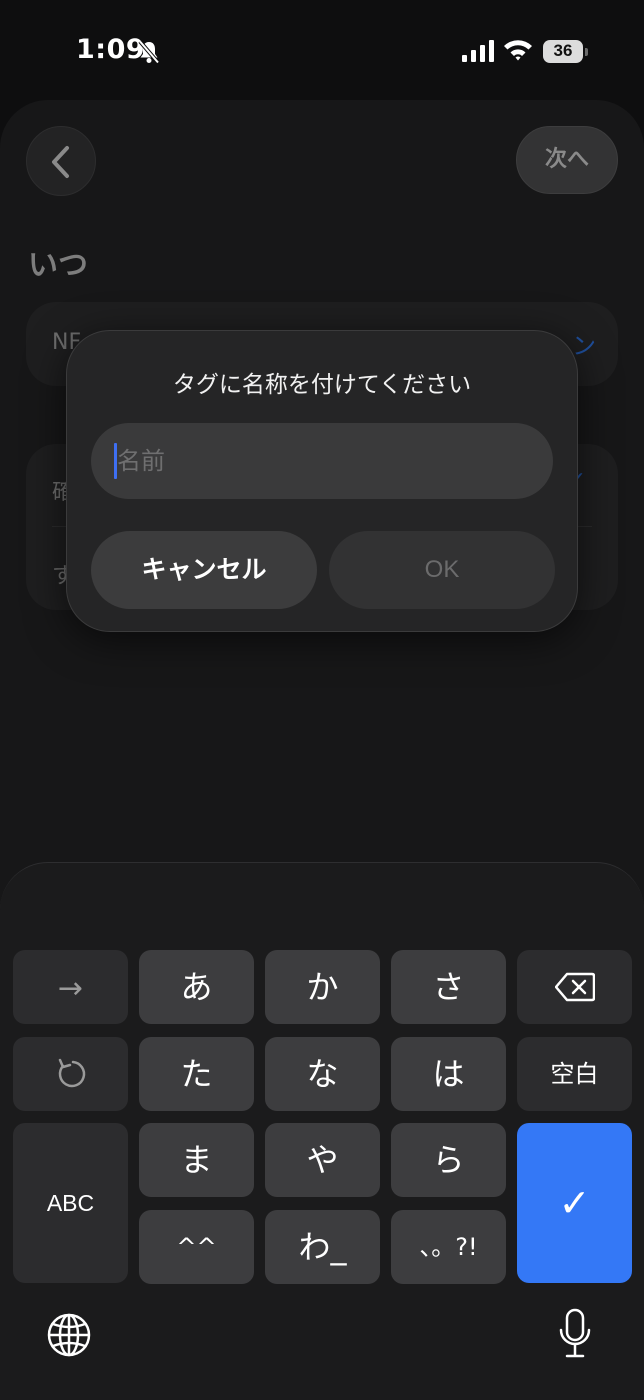  I want to click on key-emoticon: ^^, so click(196, 1247).